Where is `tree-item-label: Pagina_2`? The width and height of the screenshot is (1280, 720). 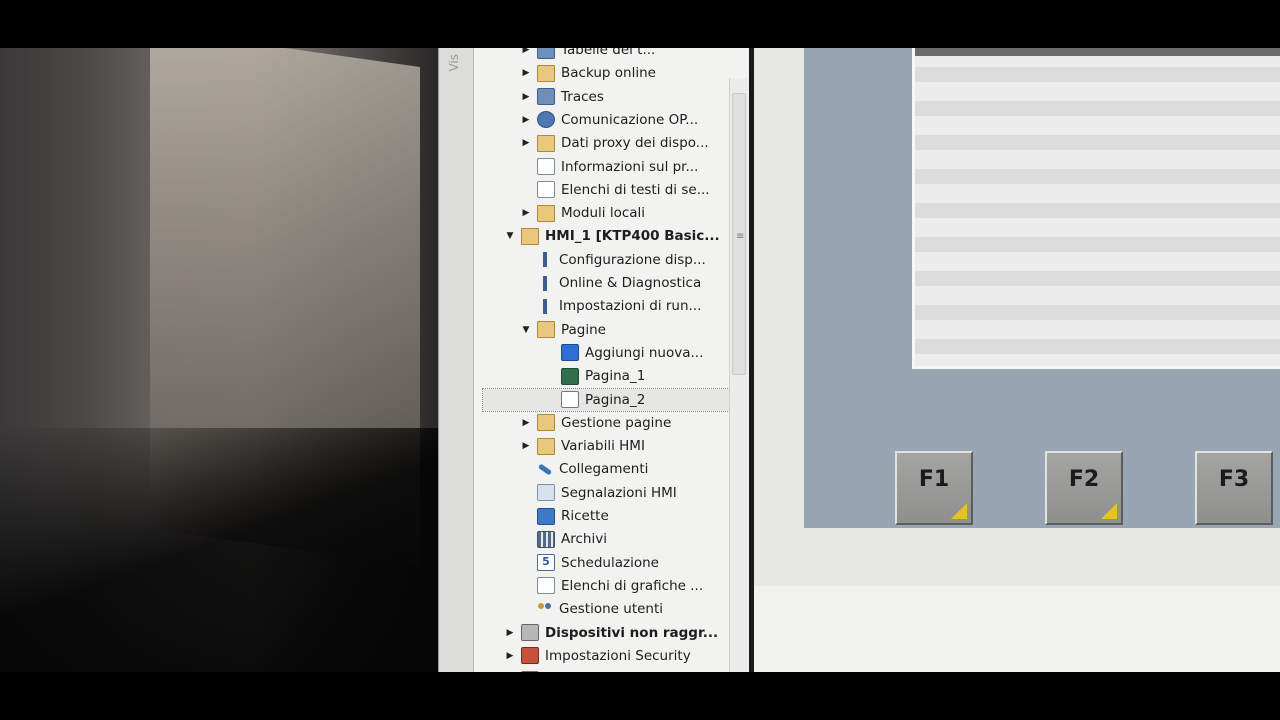
tree-item-label: Pagina_2 is located at coordinates (615, 399).